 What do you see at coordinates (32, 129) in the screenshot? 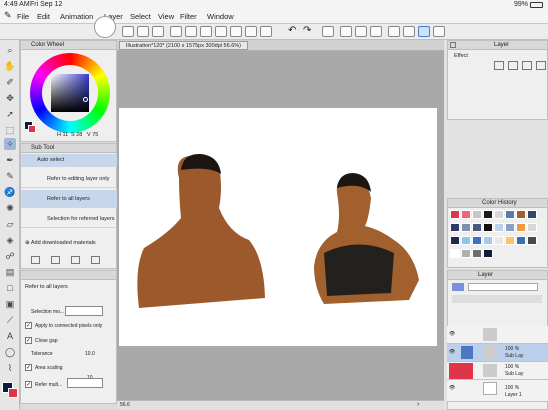
I see `sub-color-mini-swatch` at bounding box center [32, 129].